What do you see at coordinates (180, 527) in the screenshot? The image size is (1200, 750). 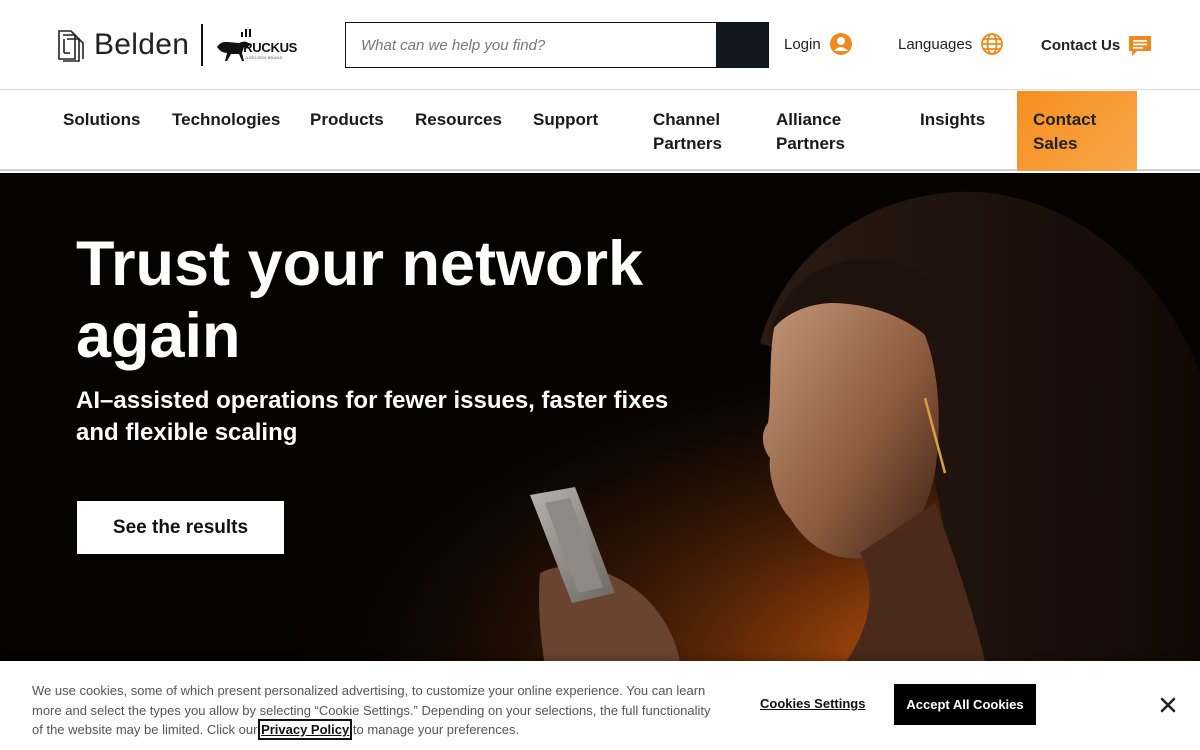 I see `see-results-button: See the results` at bounding box center [180, 527].